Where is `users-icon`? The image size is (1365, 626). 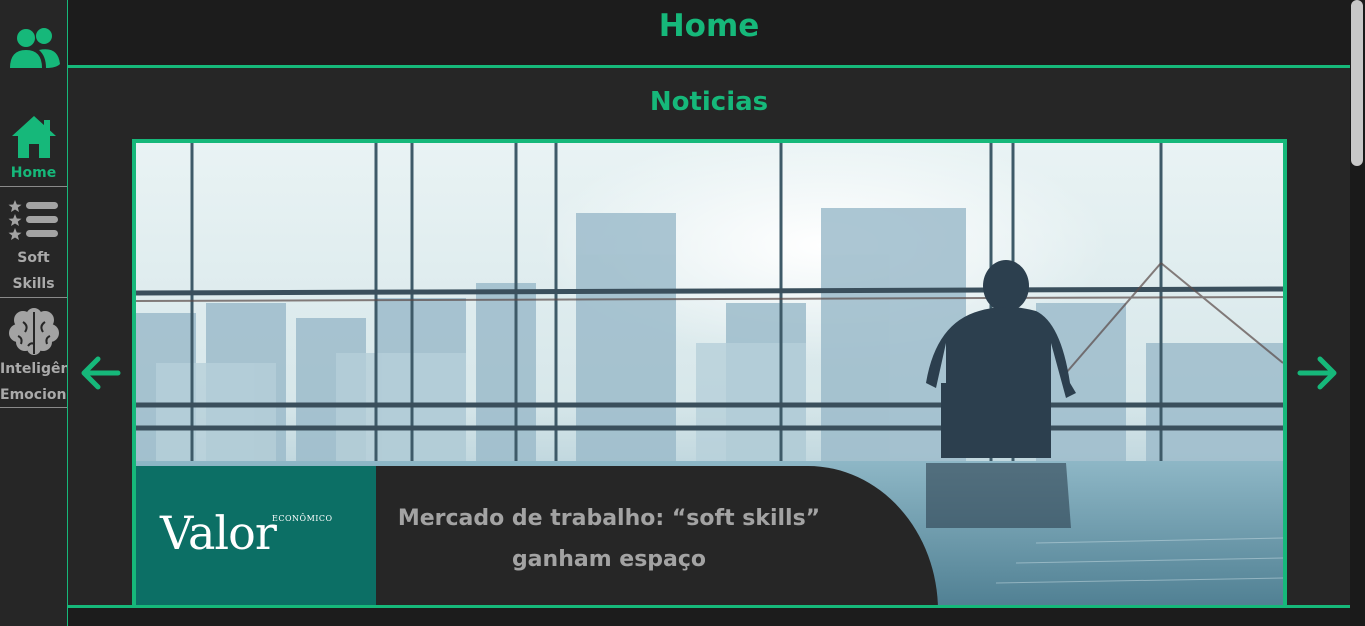
users-icon is located at coordinates (34, 48).